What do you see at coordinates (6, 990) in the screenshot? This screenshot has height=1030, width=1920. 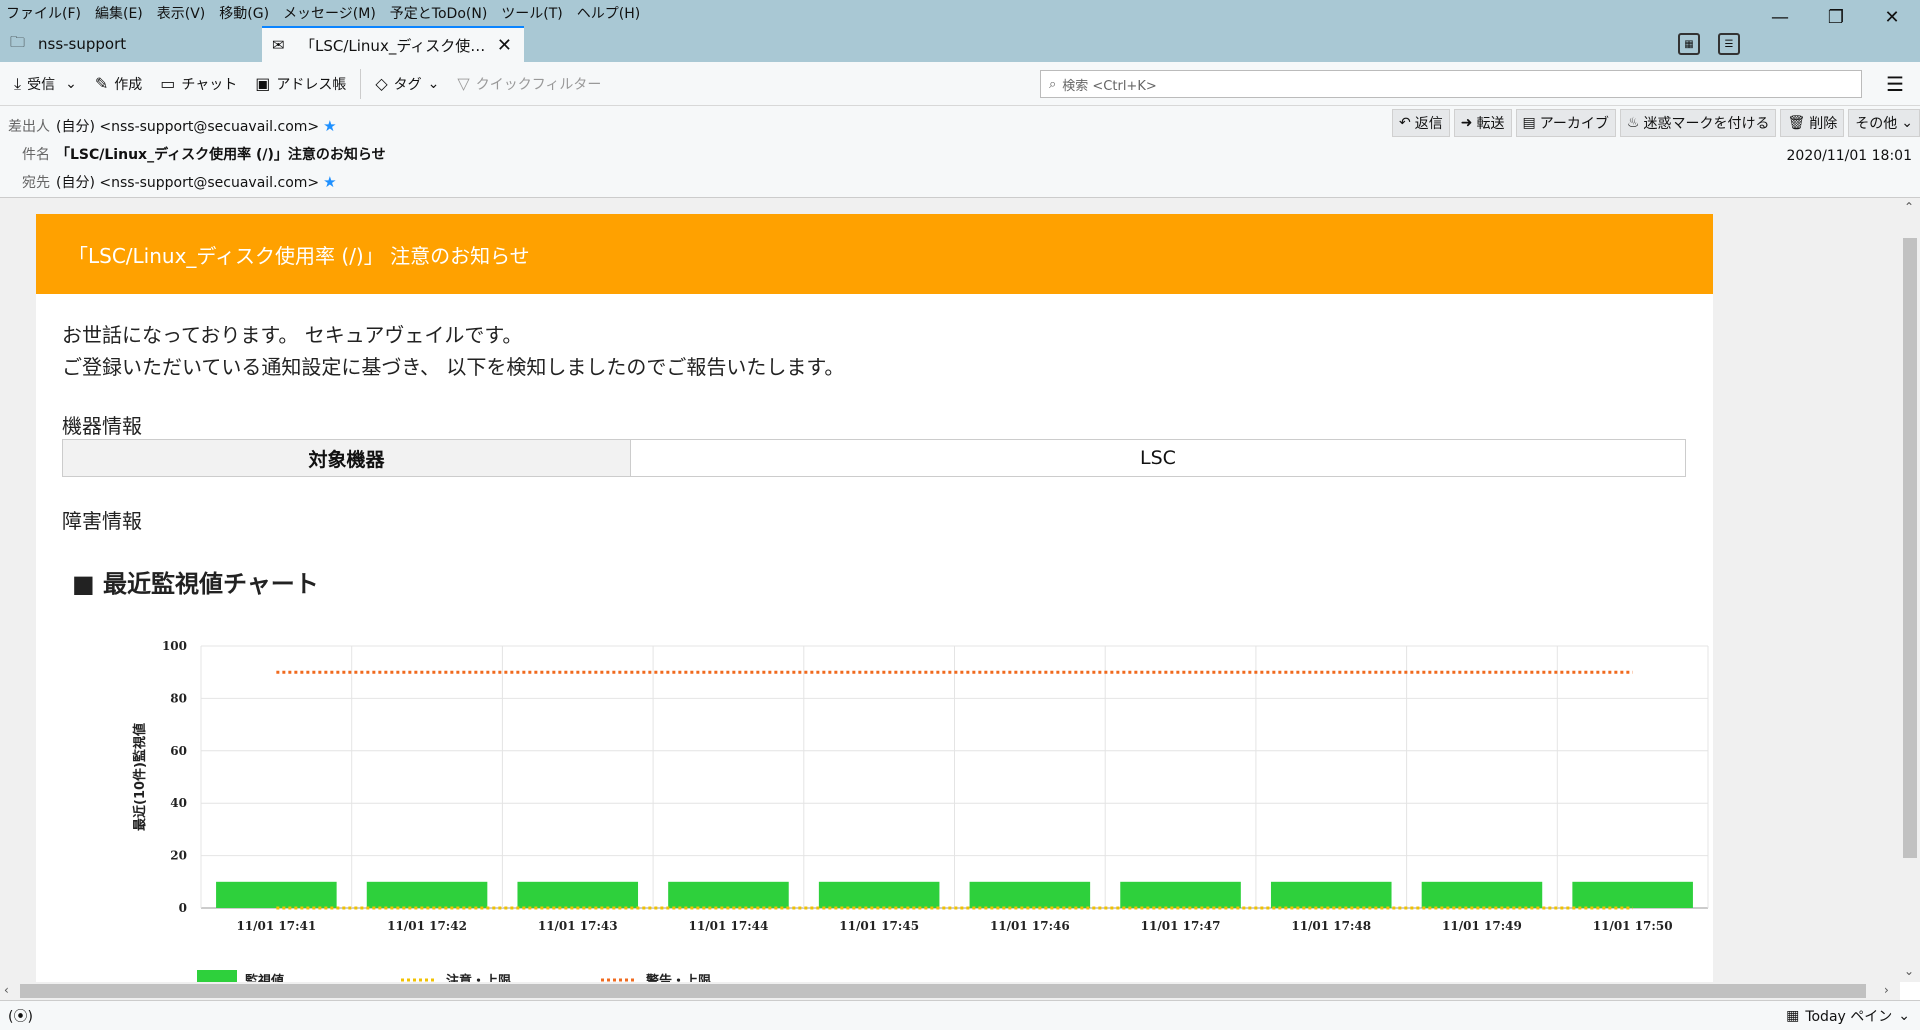 I see `scroll-left-icon: ‹` at bounding box center [6, 990].